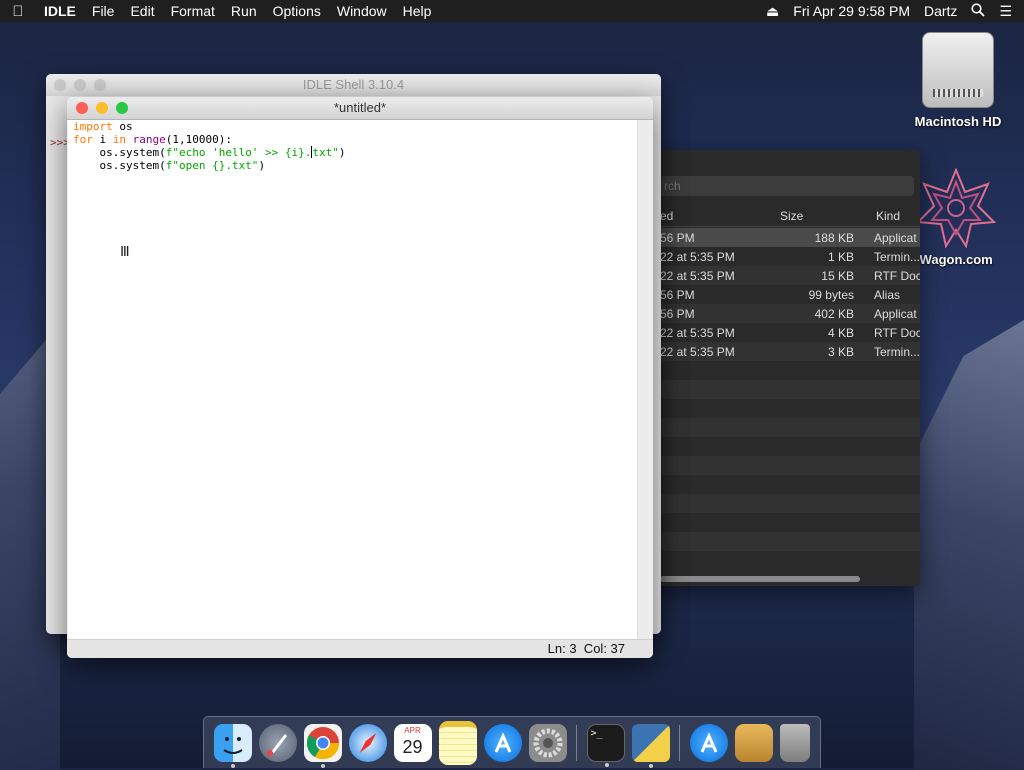 Image resolution: width=1024 pixels, height=770 pixels. What do you see at coordinates (152, 139) in the screenshot?
I see `code-line: for i in range(1,10000):` at bounding box center [152, 139].